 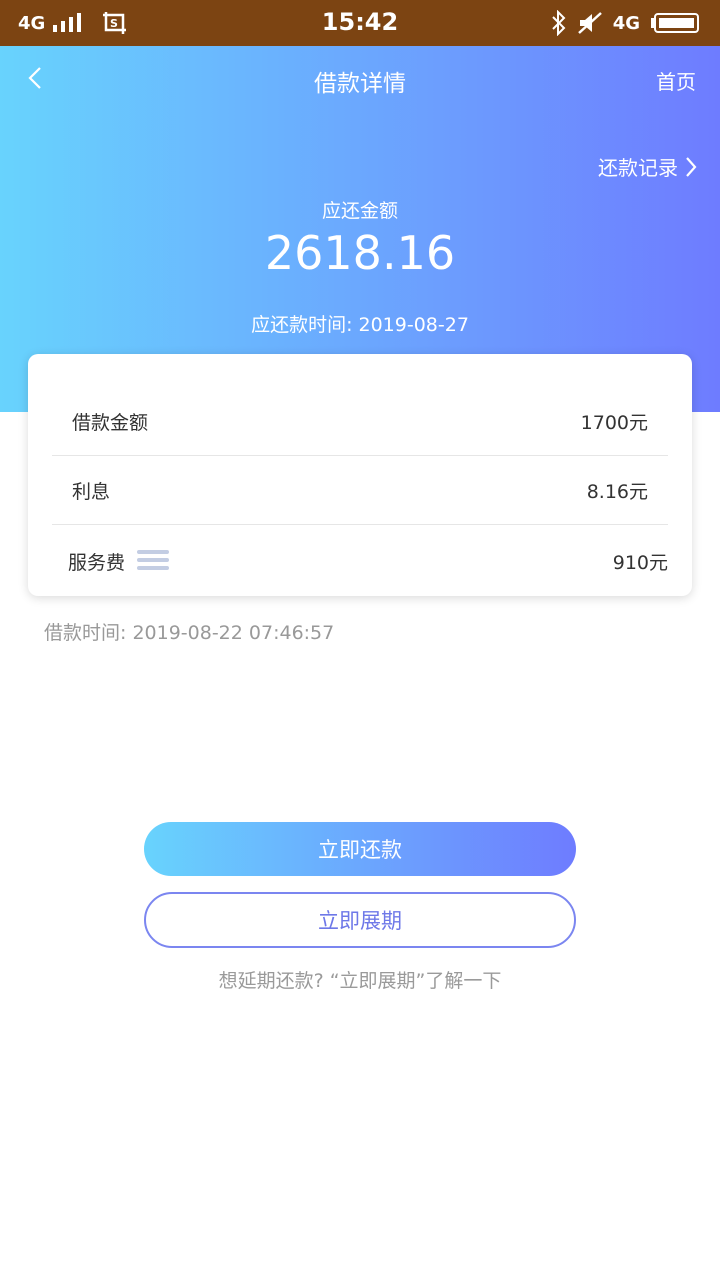 What do you see at coordinates (360, 84) in the screenshot?
I see `page-title: 借款详情` at bounding box center [360, 84].